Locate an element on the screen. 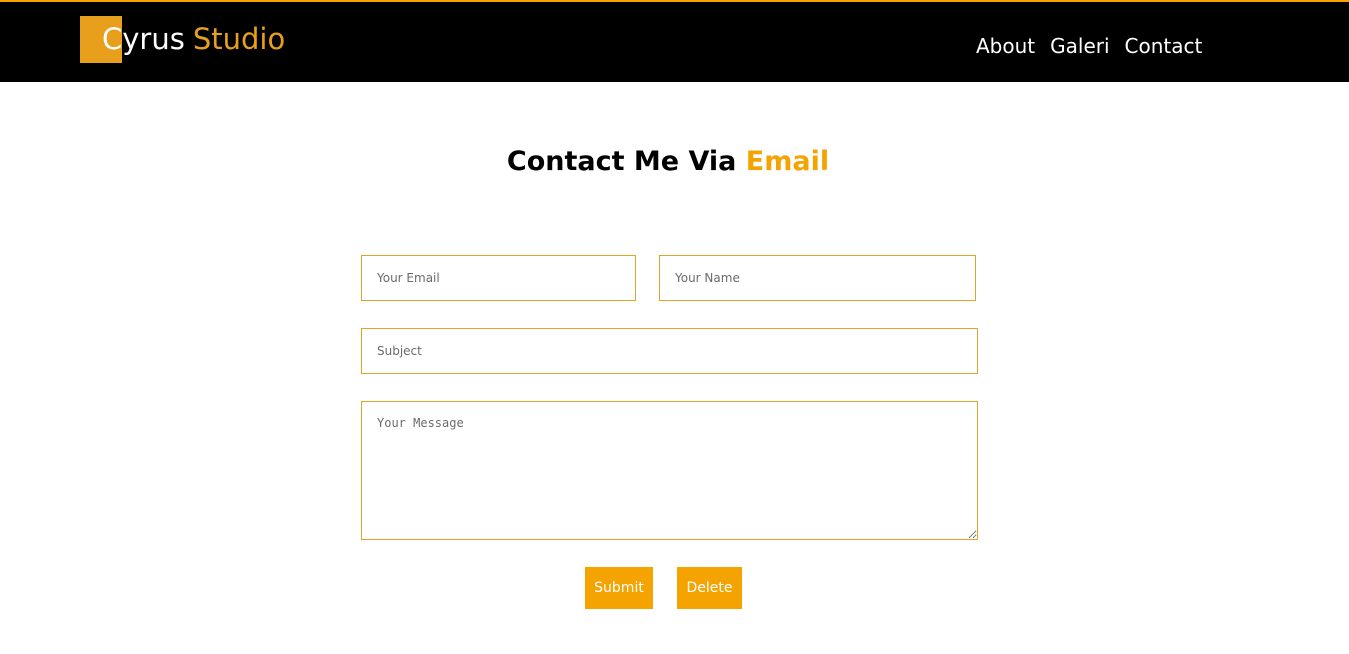 This screenshot has width=1349, height=654. logo-text: Cyrus Studio is located at coordinates (193, 39).